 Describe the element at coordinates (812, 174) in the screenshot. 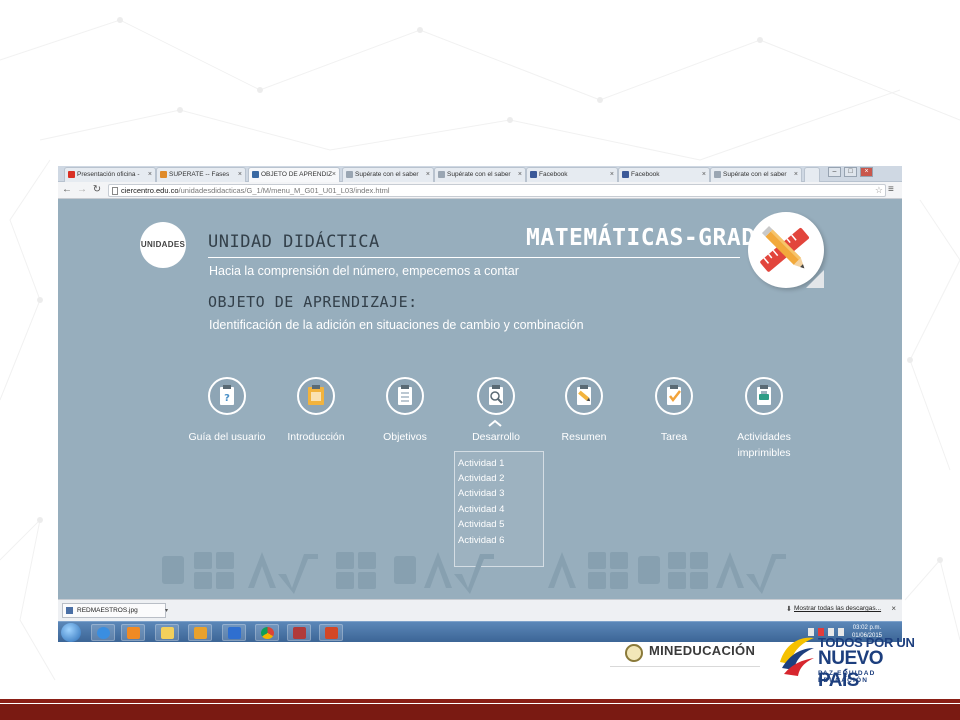

I see `new-tab-button` at that location.